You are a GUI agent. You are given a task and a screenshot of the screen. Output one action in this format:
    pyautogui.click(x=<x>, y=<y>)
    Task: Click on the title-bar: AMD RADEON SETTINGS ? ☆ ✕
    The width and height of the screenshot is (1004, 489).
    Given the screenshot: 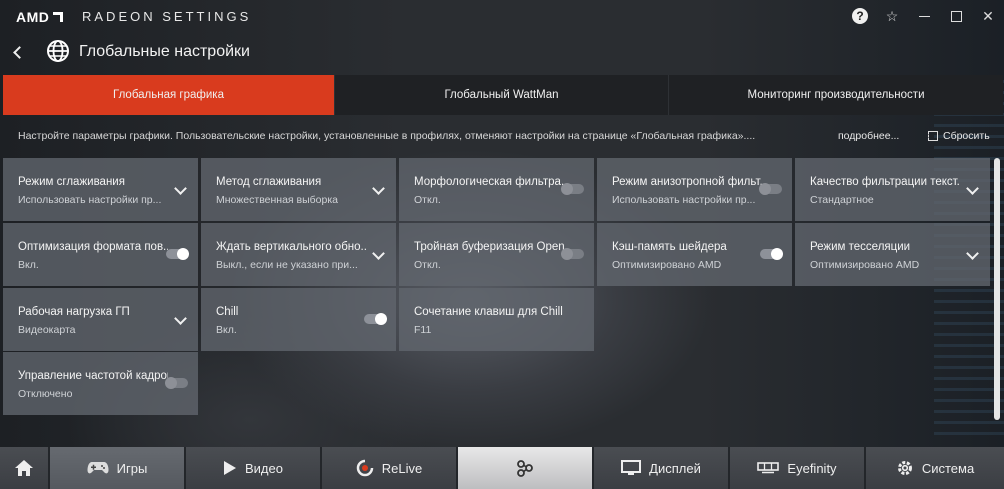 What is the action you would take?
    pyautogui.click(x=502, y=16)
    